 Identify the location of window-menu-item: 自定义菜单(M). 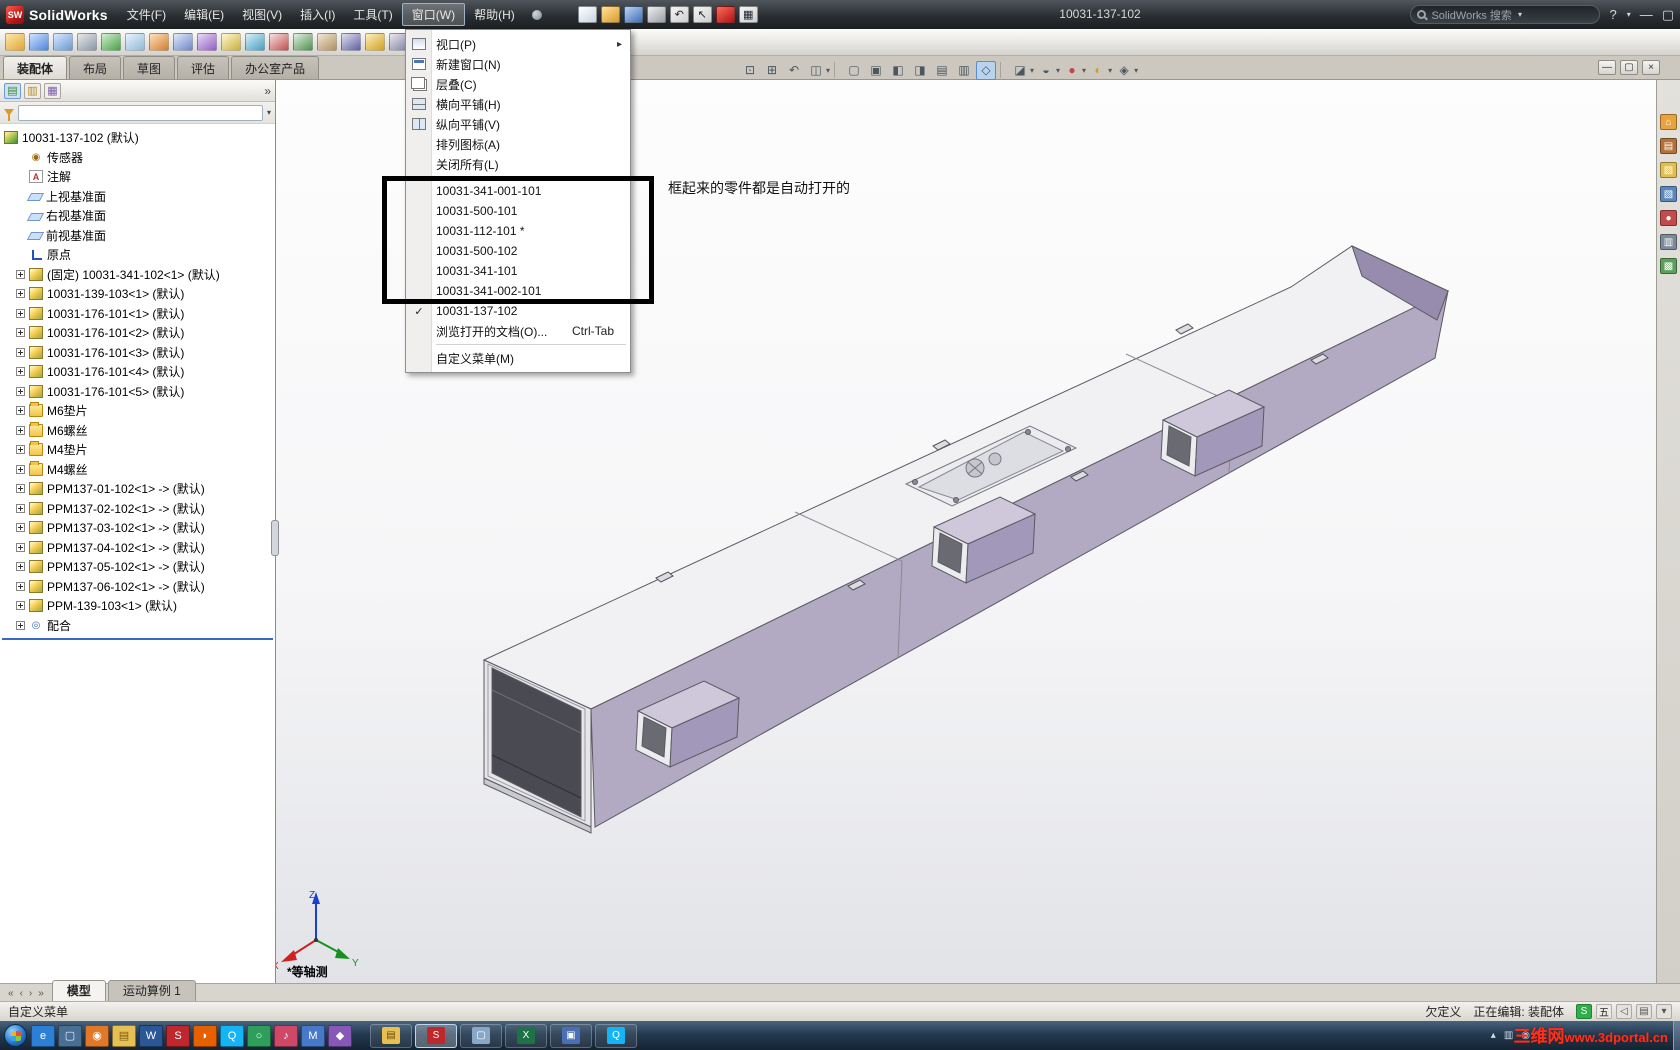
(518, 358).